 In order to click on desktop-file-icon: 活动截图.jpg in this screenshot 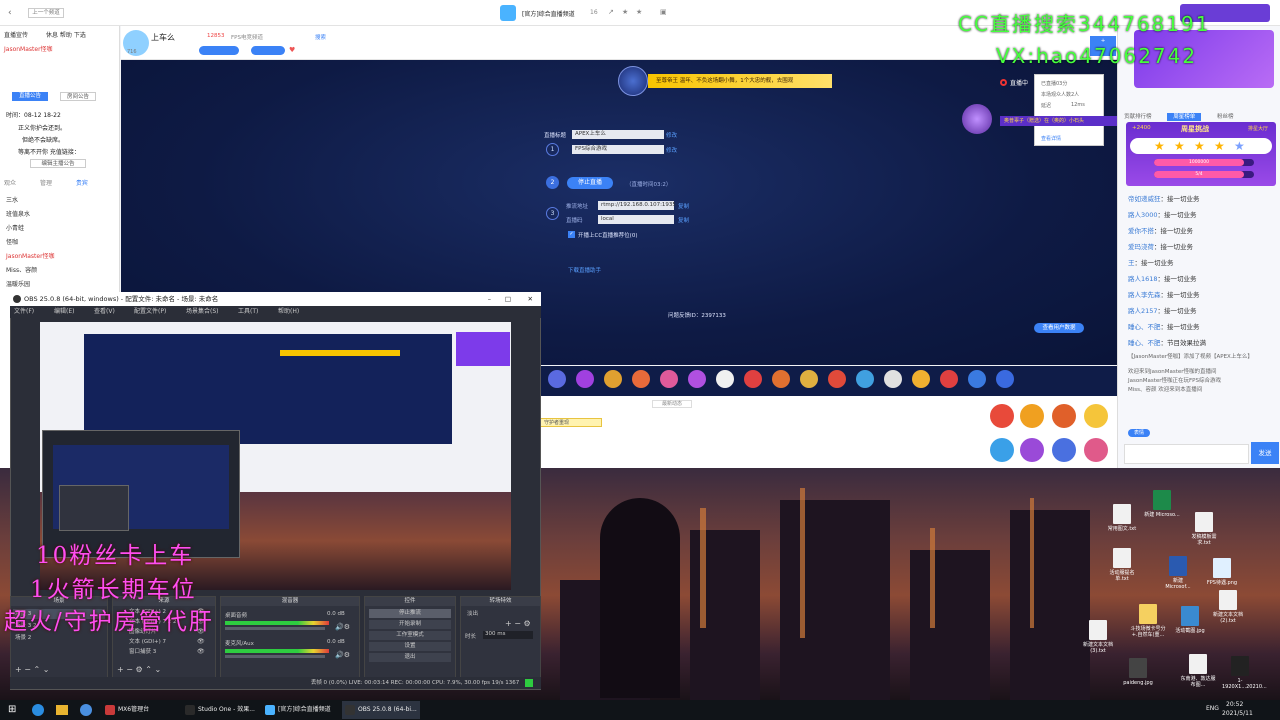, I will do `click(1190, 620)`.